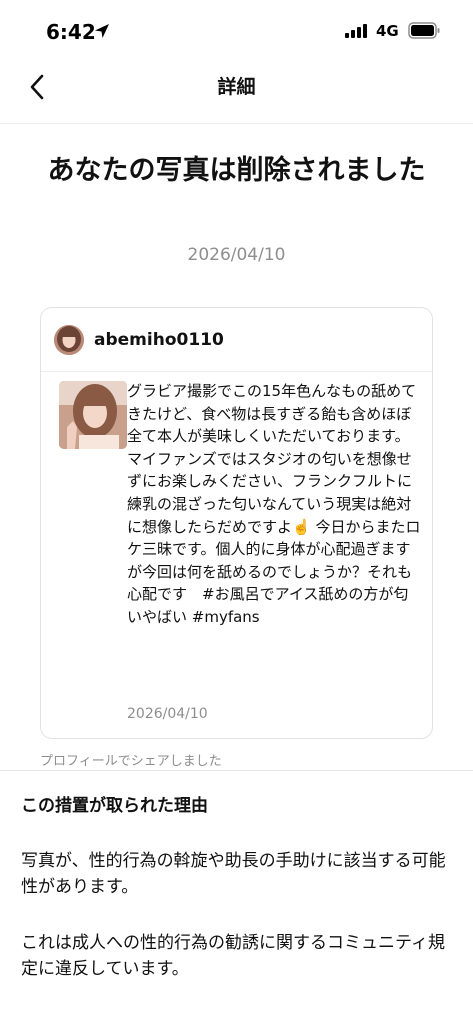 Image resolution: width=473 pixels, height=1024 pixels. I want to click on section-divider, so click(236, 770).